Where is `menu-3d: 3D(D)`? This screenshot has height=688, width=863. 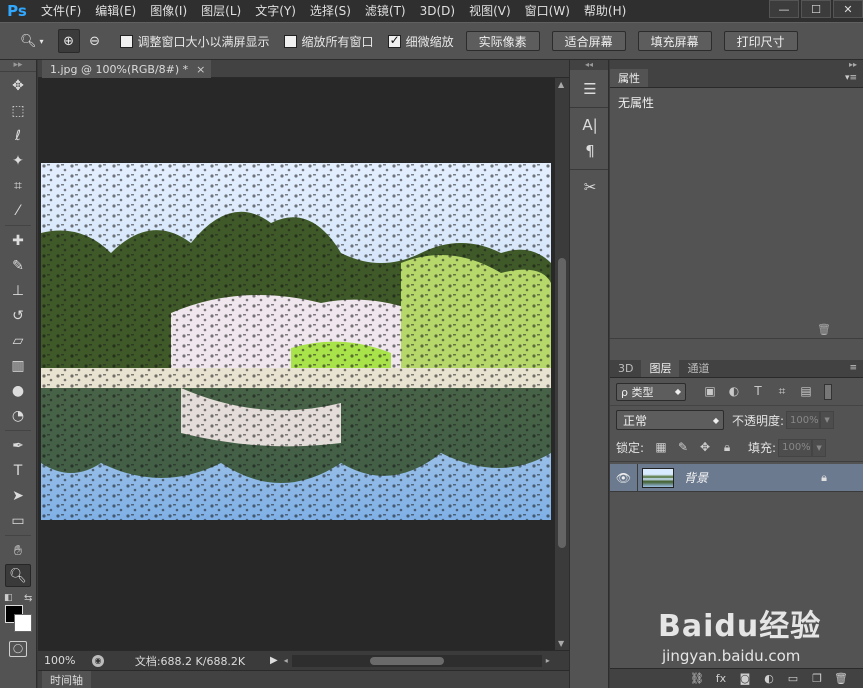 menu-3d: 3D(D) is located at coordinates (437, 11).